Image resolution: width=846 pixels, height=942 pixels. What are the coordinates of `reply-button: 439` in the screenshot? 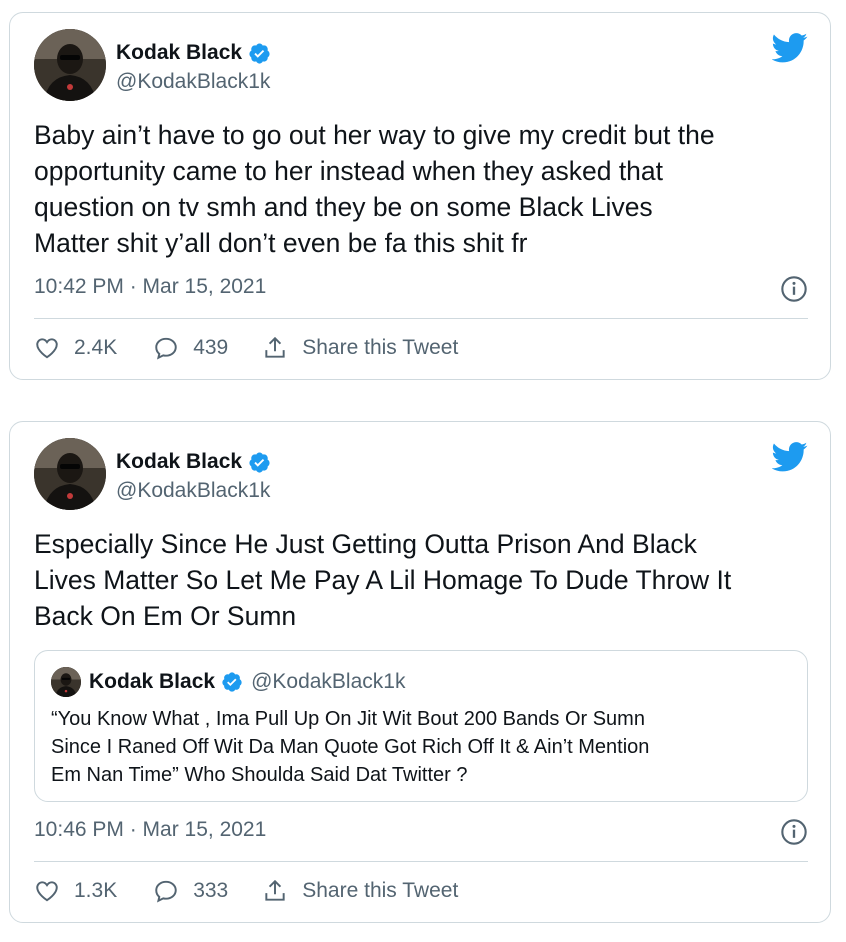 It's located at (190, 348).